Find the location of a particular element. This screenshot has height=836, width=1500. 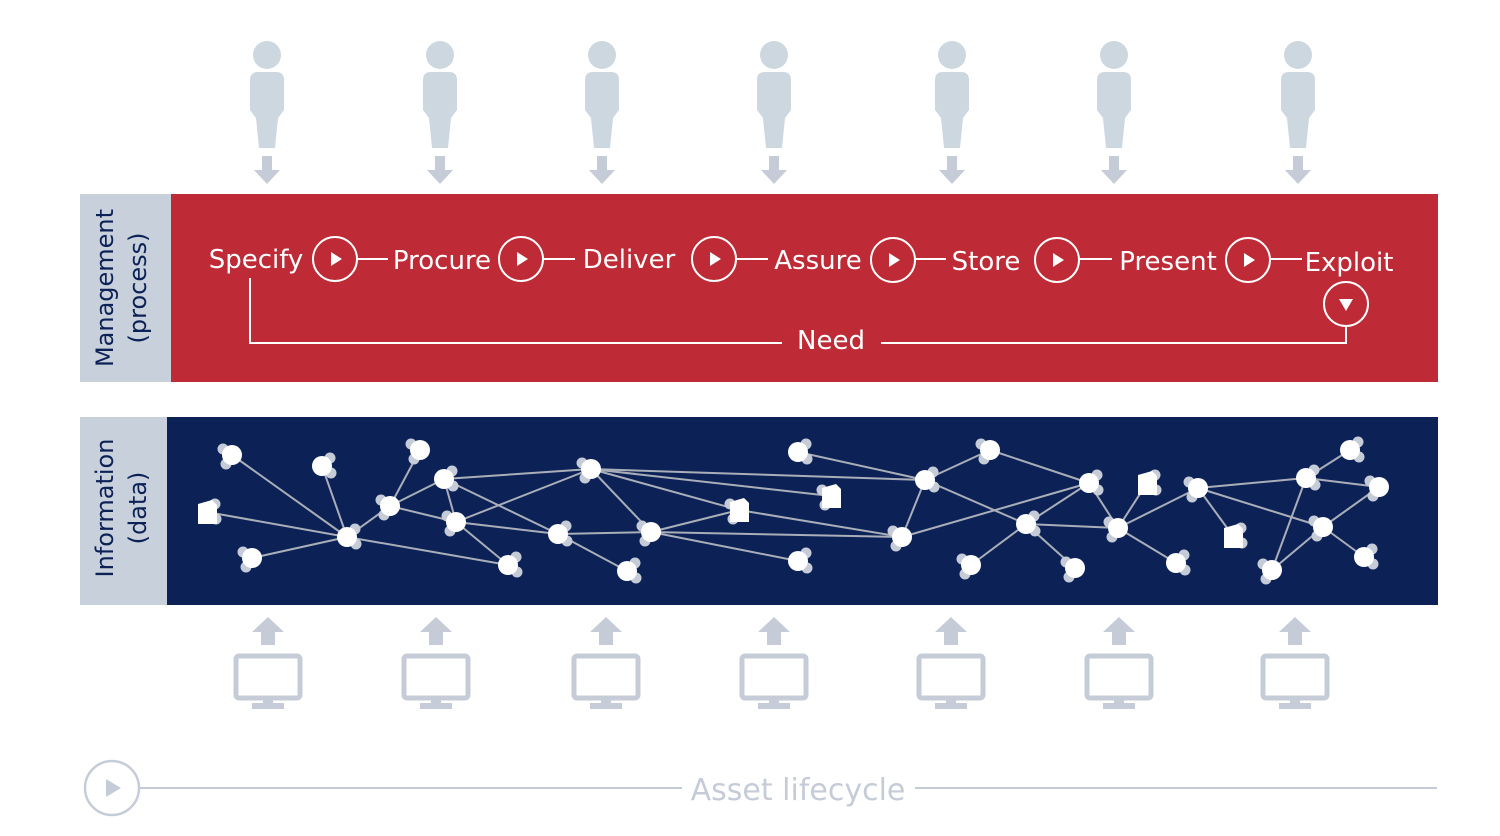

computers-row is located at coordinates (781, 663).